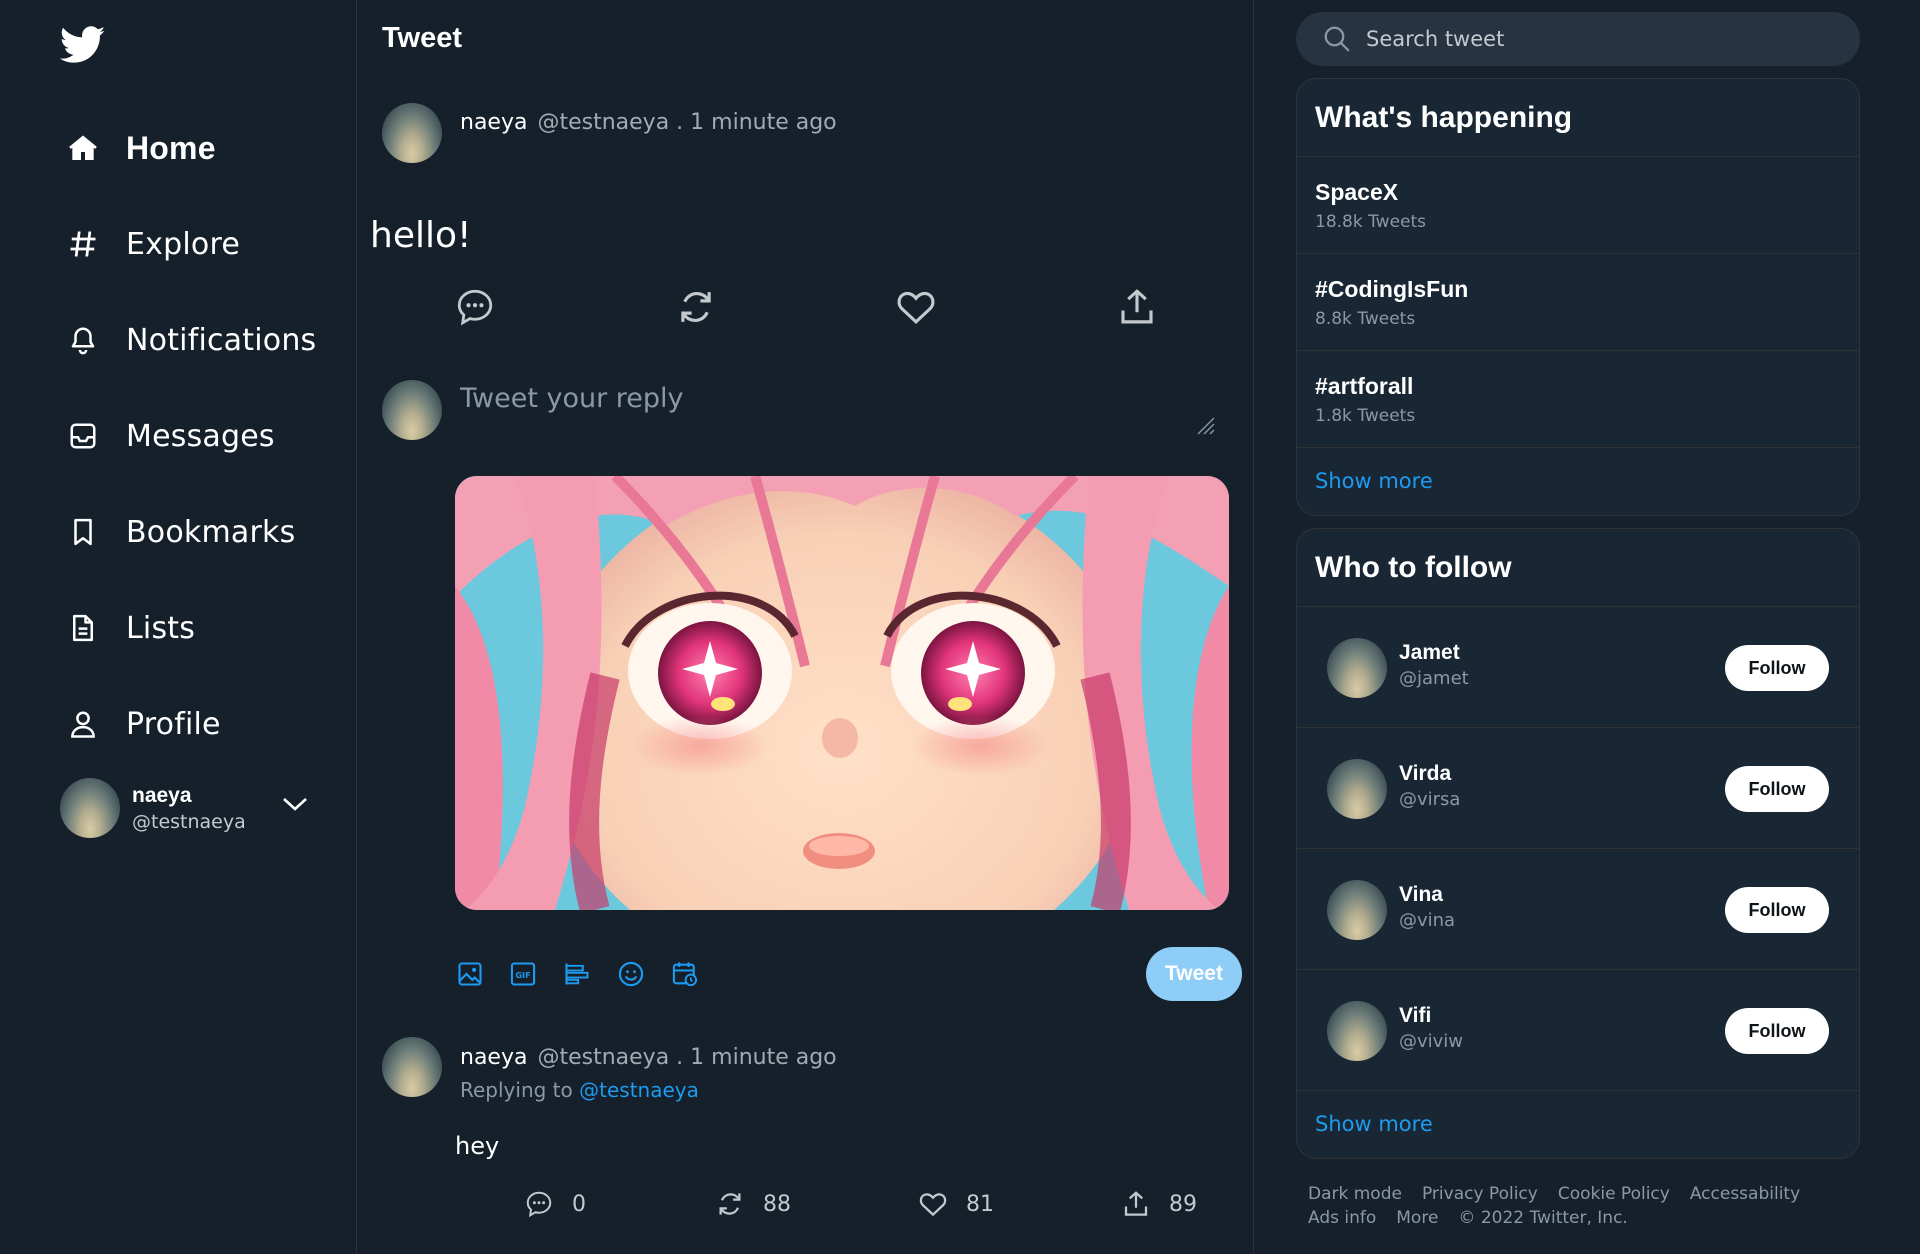 This screenshot has height=1254, width=1920. Describe the element at coordinates (1365, 416) in the screenshot. I see `trend-count: 1.8k Tweets` at that location.